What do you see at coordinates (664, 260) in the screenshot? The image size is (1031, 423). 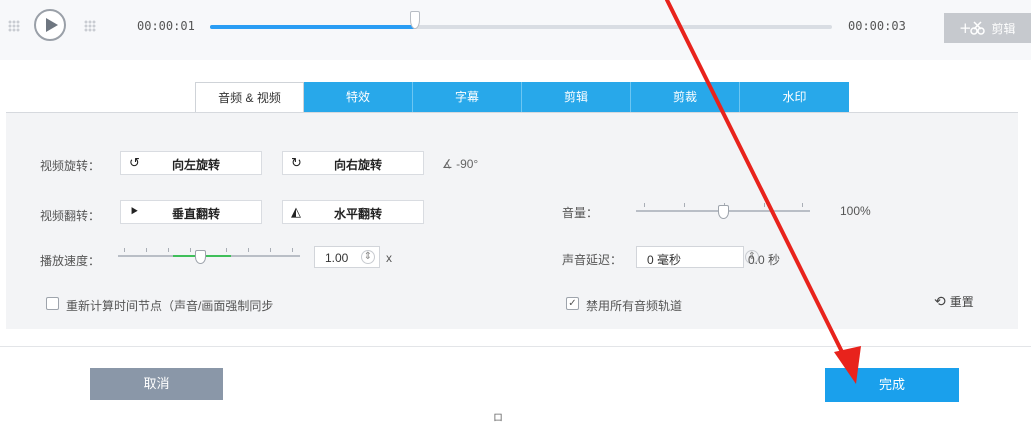 I see `audio-delay-value: 0 毫秒` at bounding box center [664, 260].